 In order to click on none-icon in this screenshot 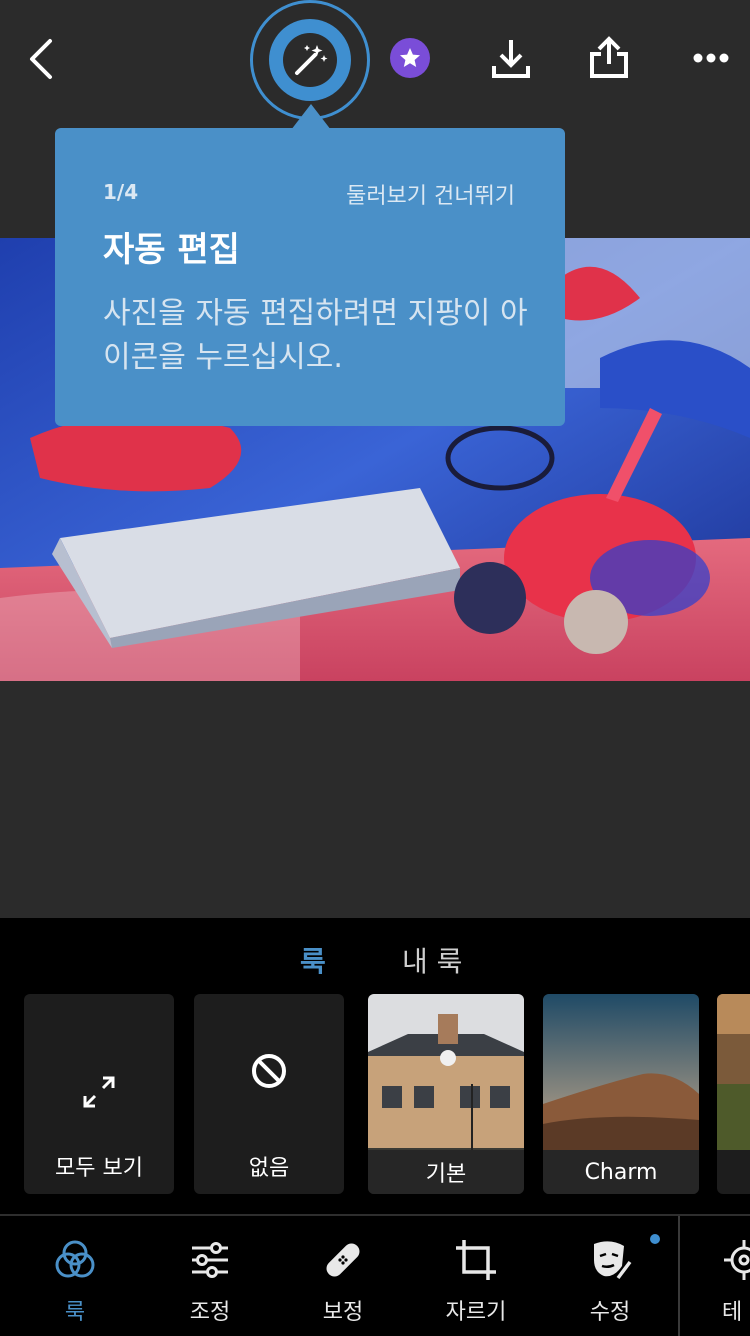, I will do `click(269, 1071)`.